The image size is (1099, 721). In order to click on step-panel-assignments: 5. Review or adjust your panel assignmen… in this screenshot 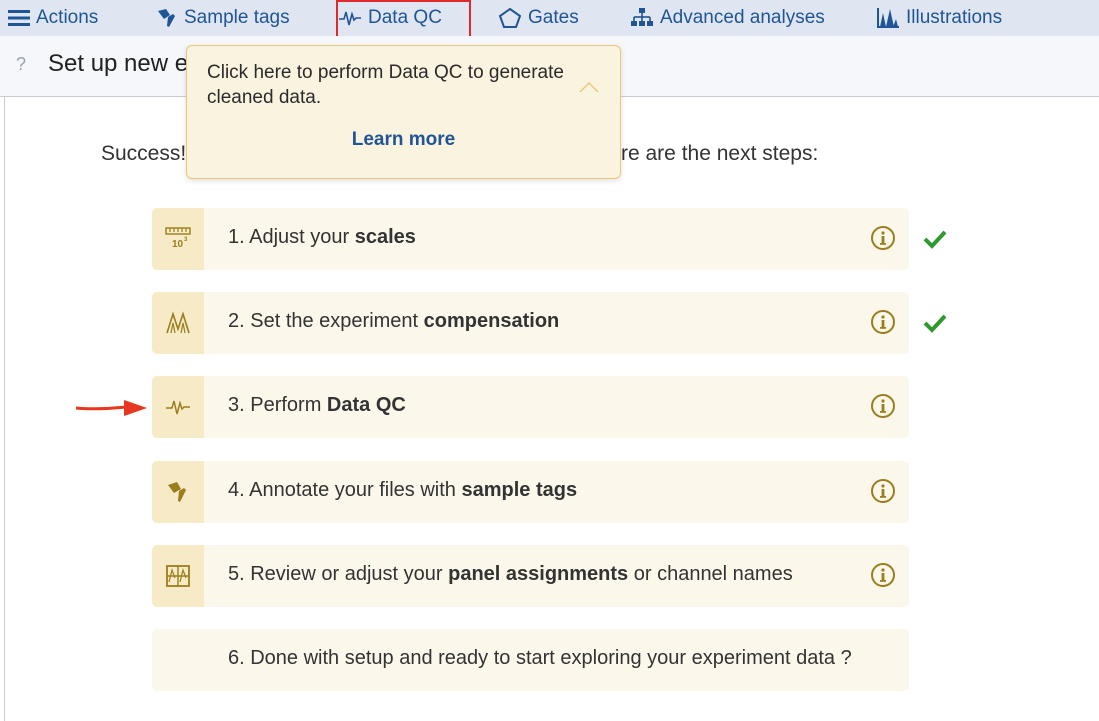, I will do `click(530, 576)`.